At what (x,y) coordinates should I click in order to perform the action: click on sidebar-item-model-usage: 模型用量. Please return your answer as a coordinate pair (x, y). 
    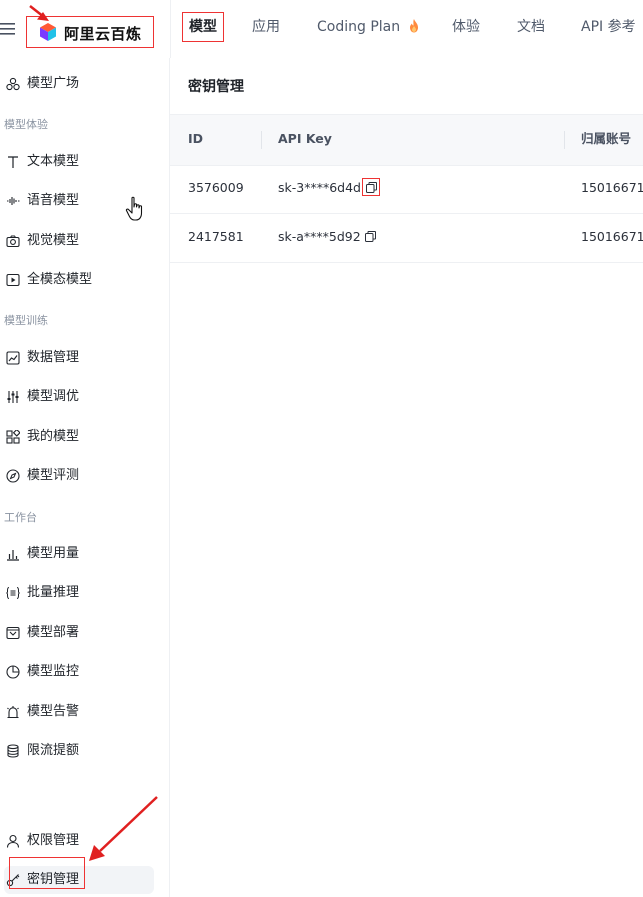
    Looking at the image, I should click on (80, 554).